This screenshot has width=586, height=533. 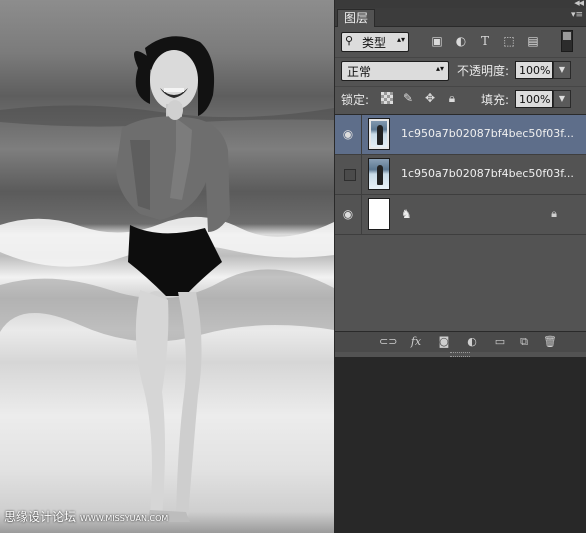 I want to click on panel-header-strip: ◀◀, so click(x=460, y=4).